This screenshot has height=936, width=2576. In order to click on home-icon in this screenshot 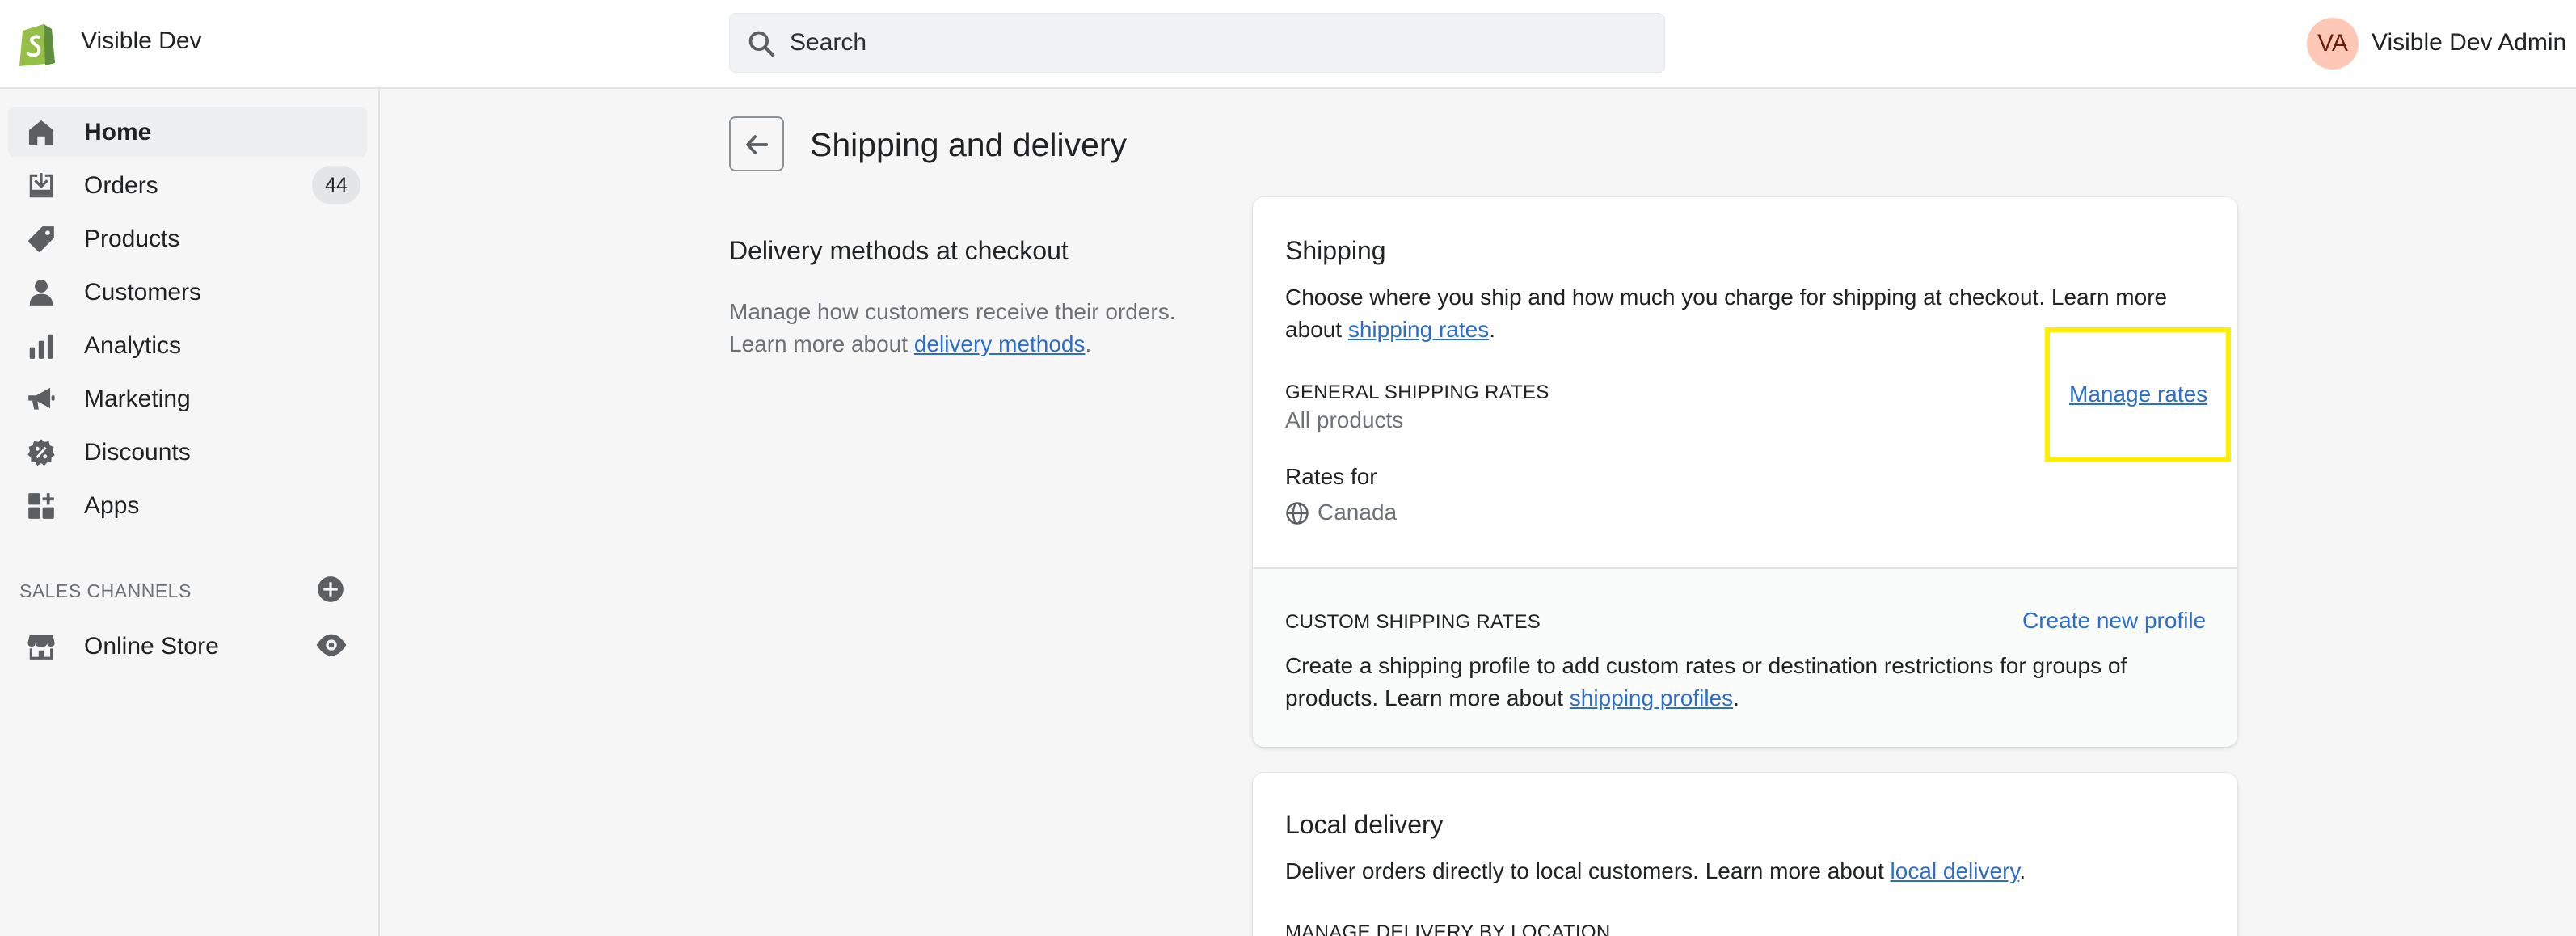, I will do `click(41, 132)`.